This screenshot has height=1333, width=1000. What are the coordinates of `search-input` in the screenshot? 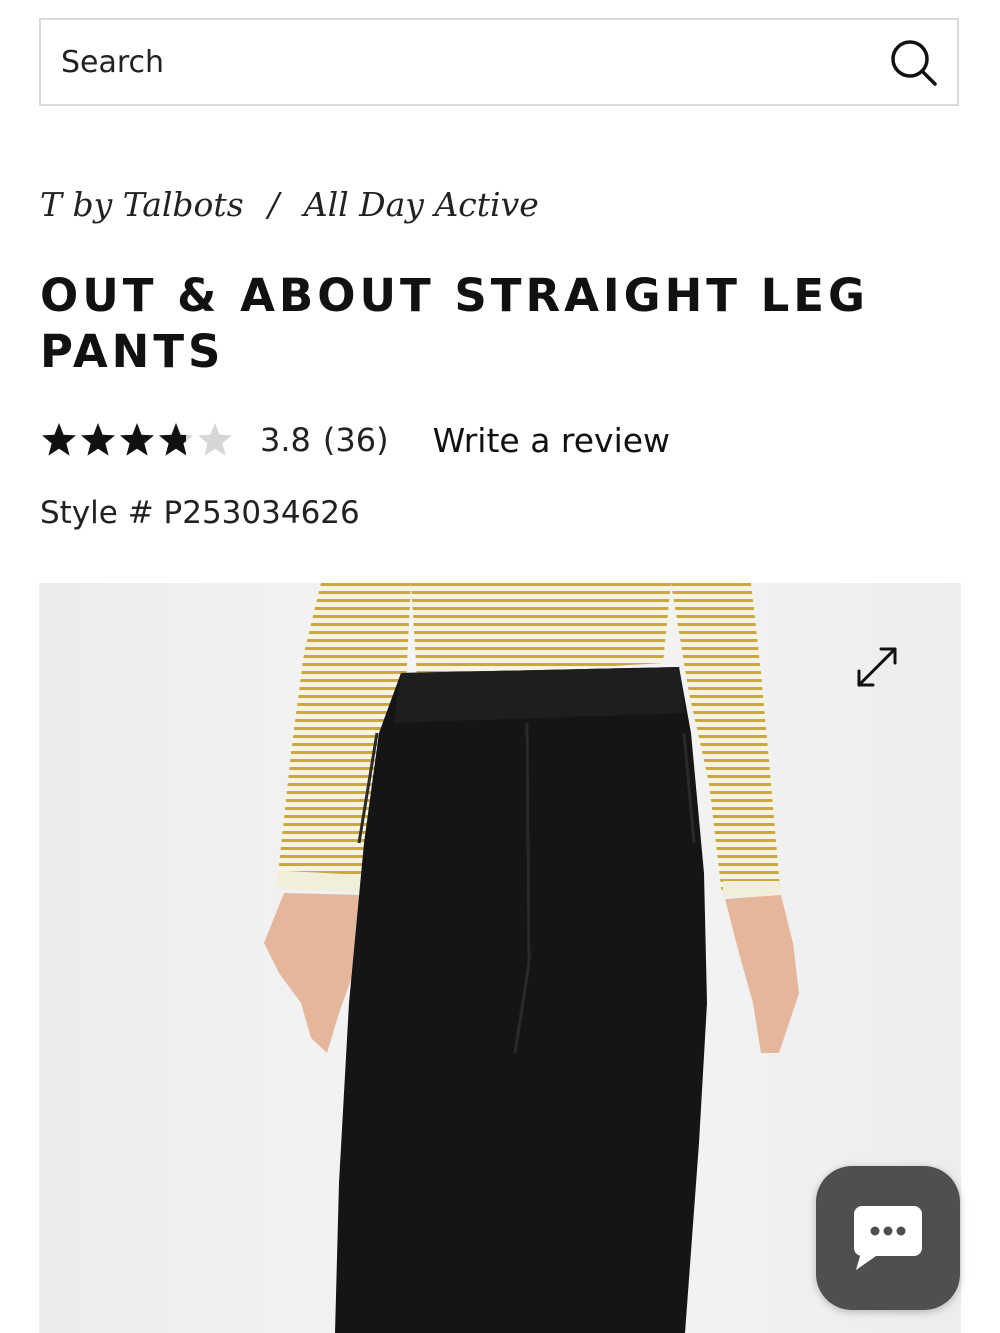 It's located at (461, 62).